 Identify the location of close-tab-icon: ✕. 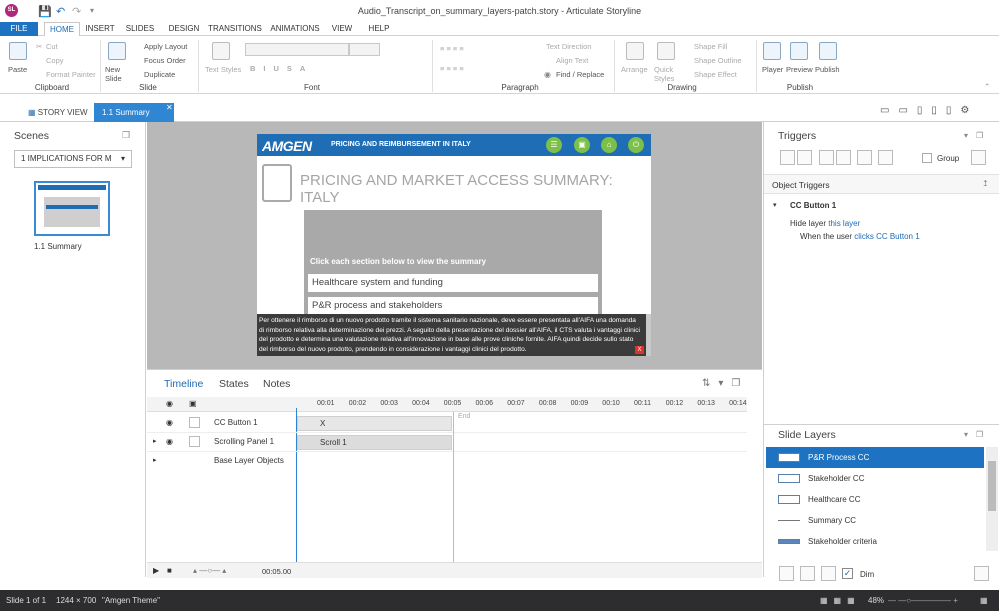
(169, 107).